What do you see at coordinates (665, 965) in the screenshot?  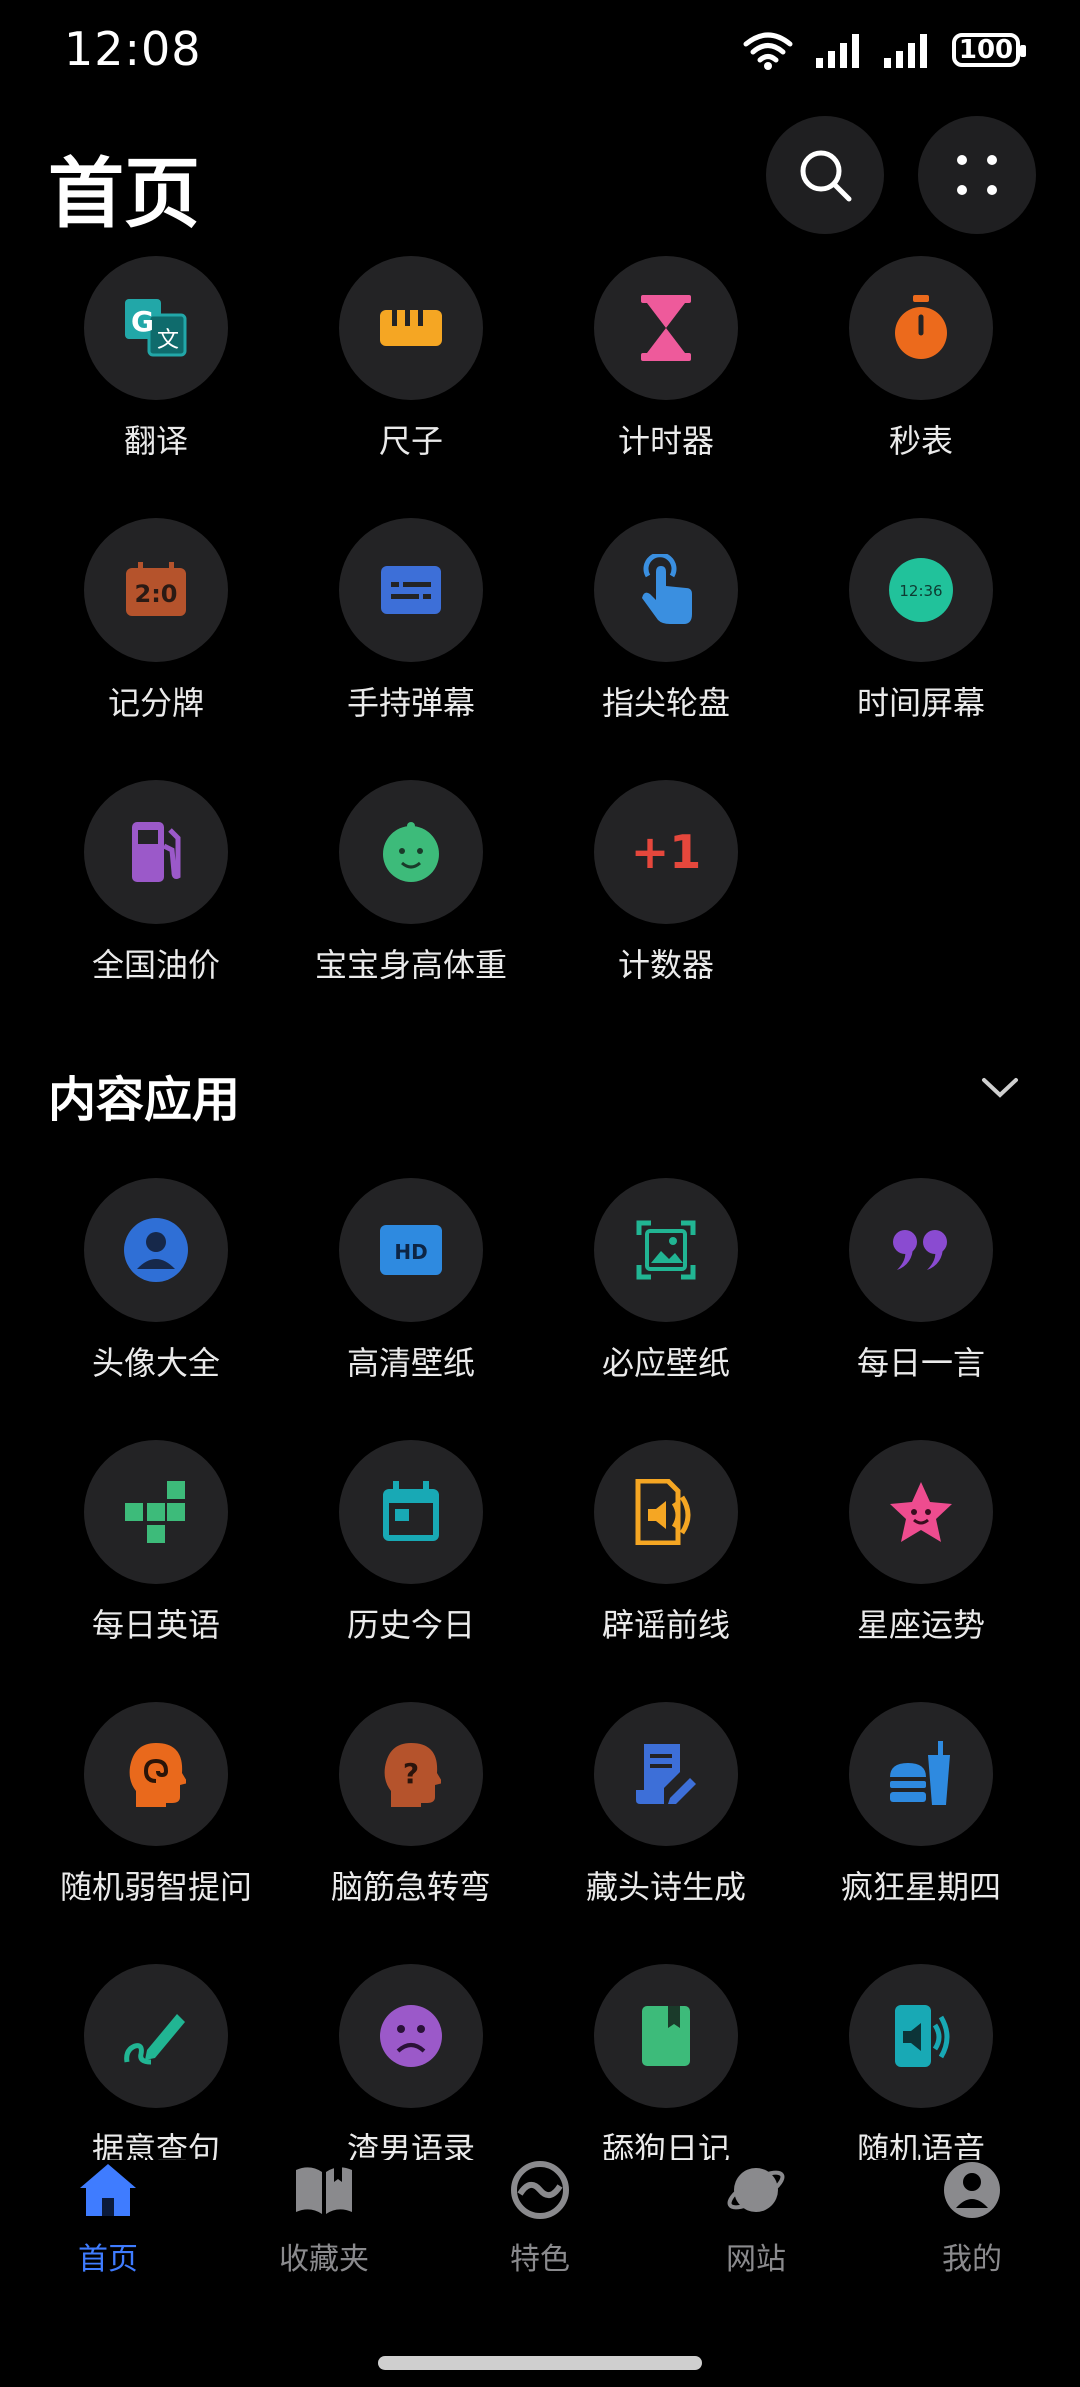 I see `tool-label: 计数器` at bounding box center [665, 965].